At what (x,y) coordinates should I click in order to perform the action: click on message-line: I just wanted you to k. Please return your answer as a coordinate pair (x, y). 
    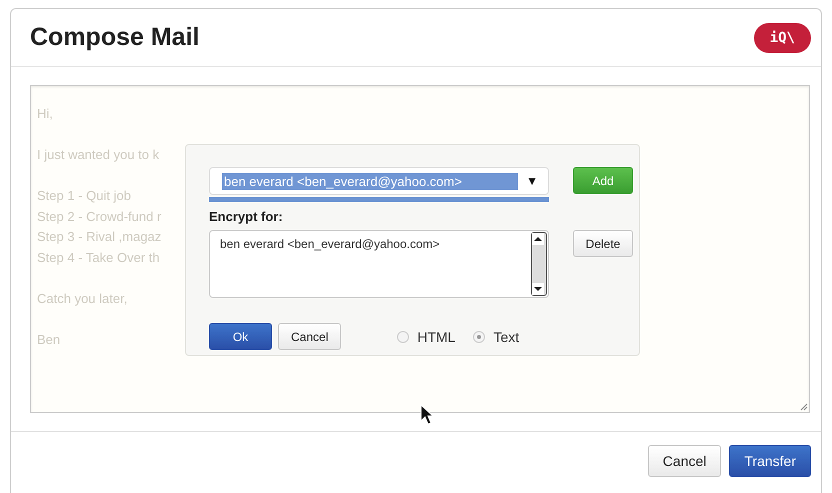
    Looking at the image, I should click on (98, 155).